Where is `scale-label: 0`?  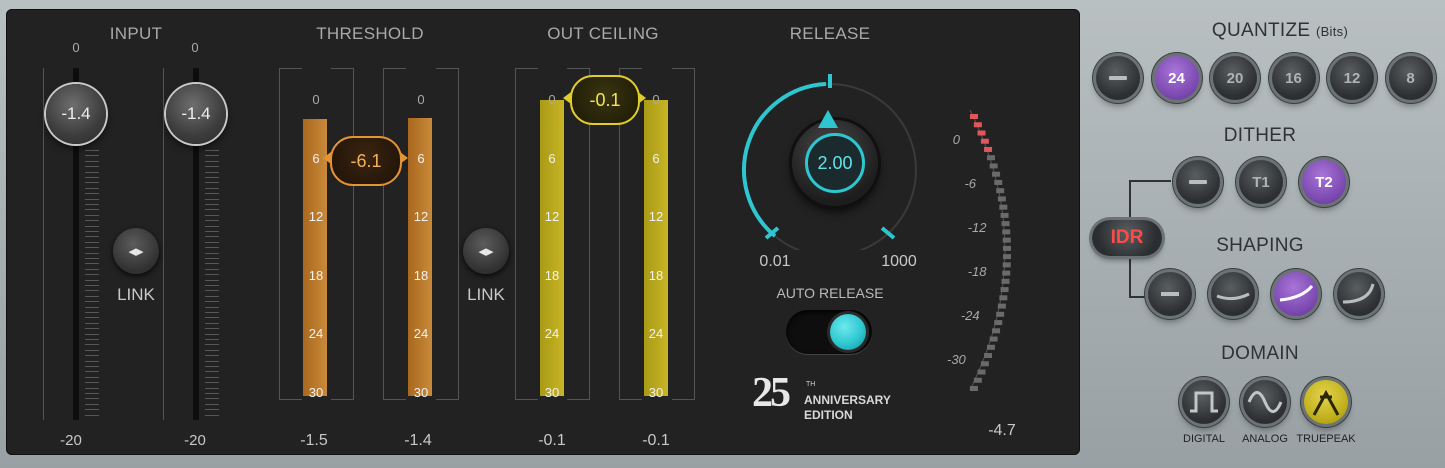 scale-label: 0 is located at coordinates (421, 99).